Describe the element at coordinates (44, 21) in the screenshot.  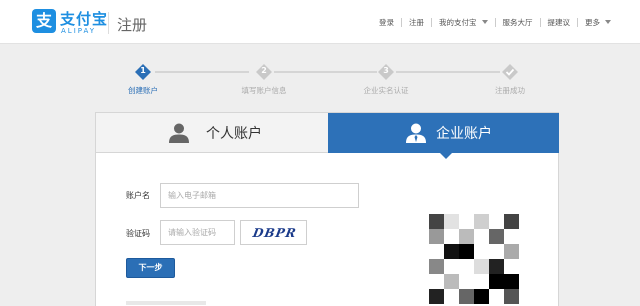
I see `alipay-logo-icon: 支` at that location.